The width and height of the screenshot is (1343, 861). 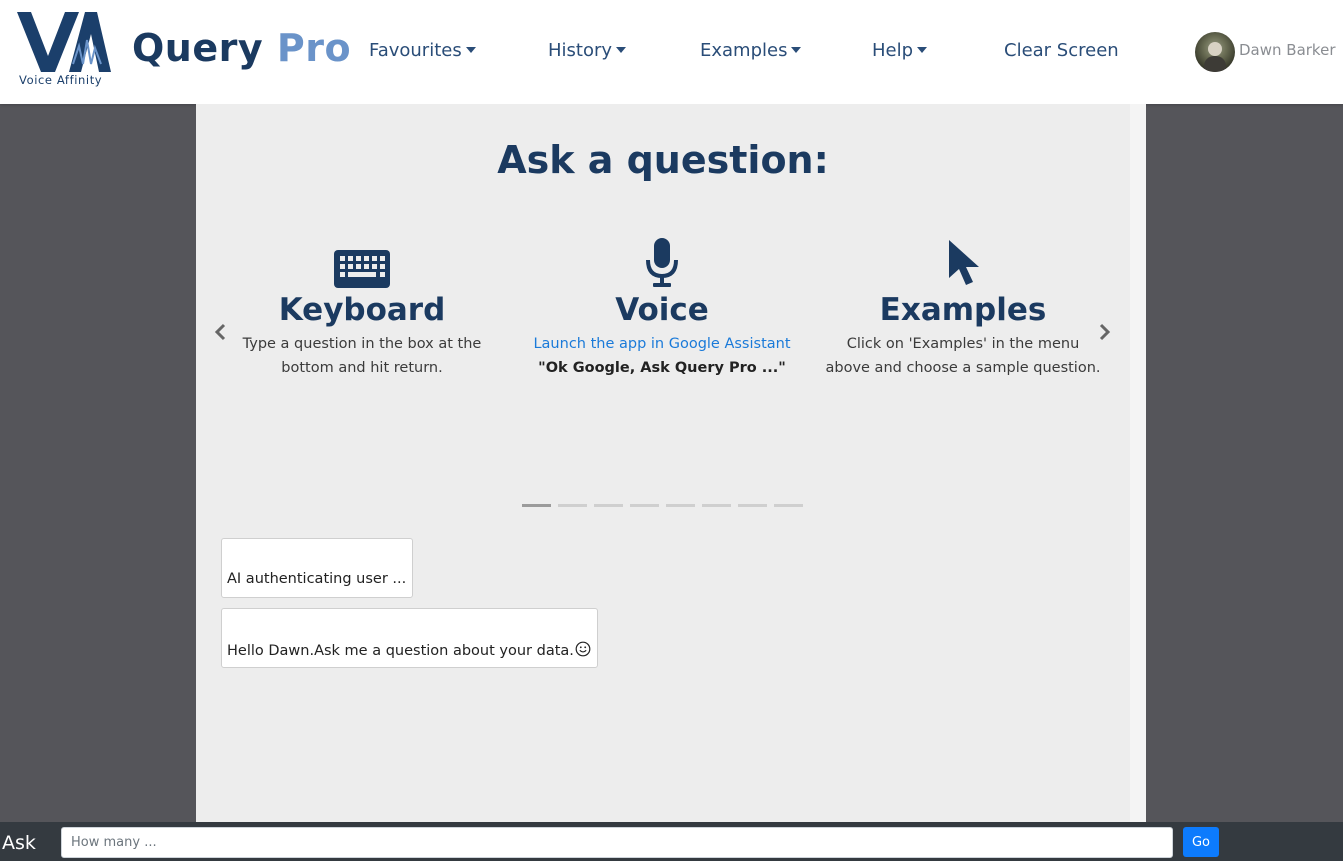 What do you see at coordinates (314, 48) in the screenshot?
I see `brand-name-secondary: Pro` at bounding box center [314, 48].